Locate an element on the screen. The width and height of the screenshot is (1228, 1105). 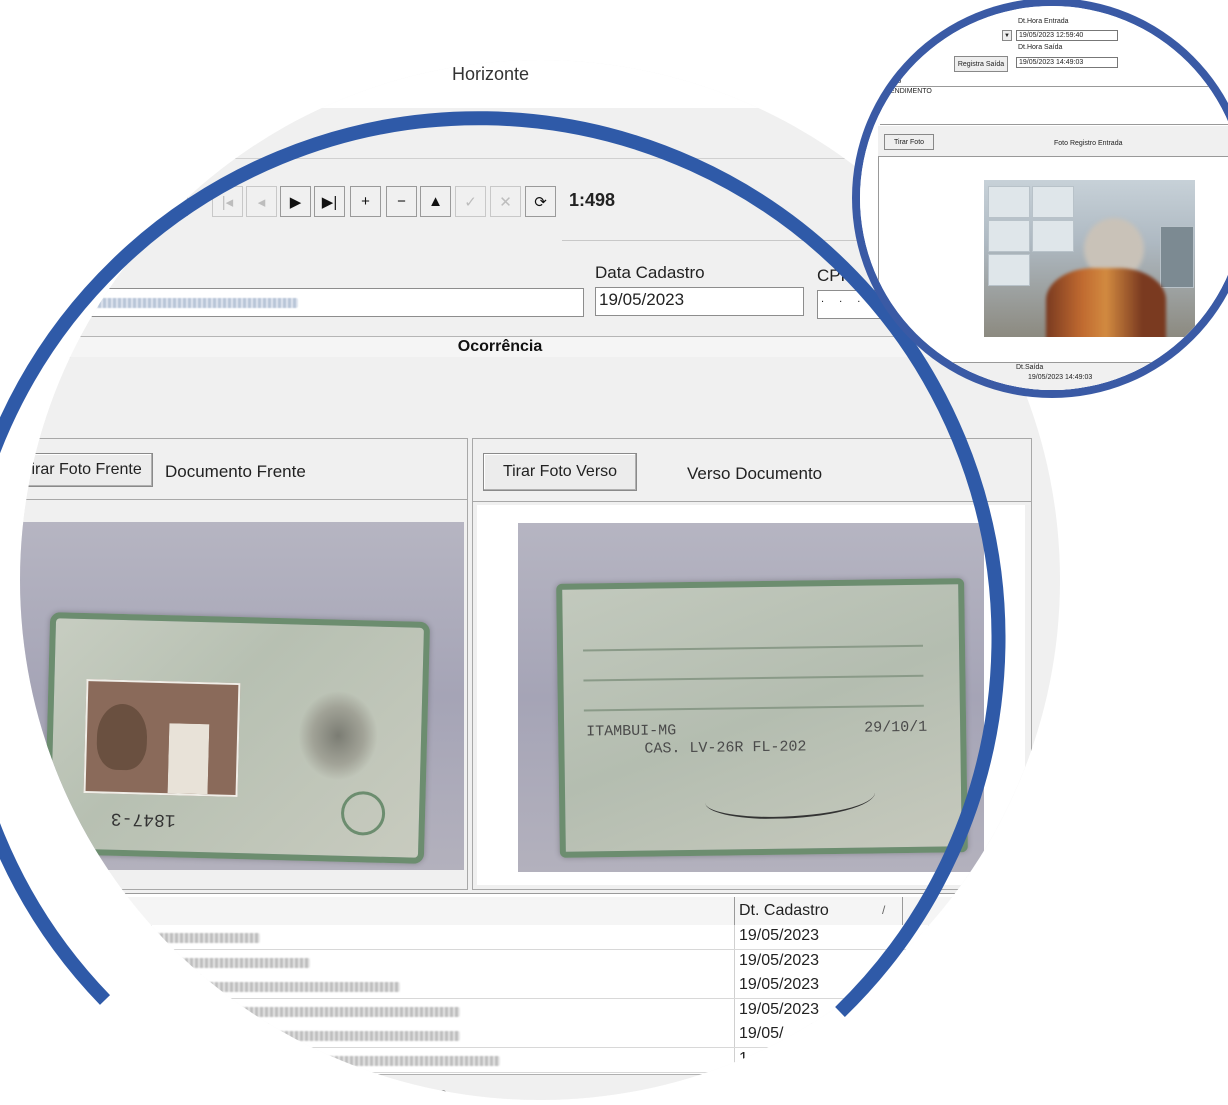
dropdown-arrow-icon: ▼ is located at coordinates (1007, 35).